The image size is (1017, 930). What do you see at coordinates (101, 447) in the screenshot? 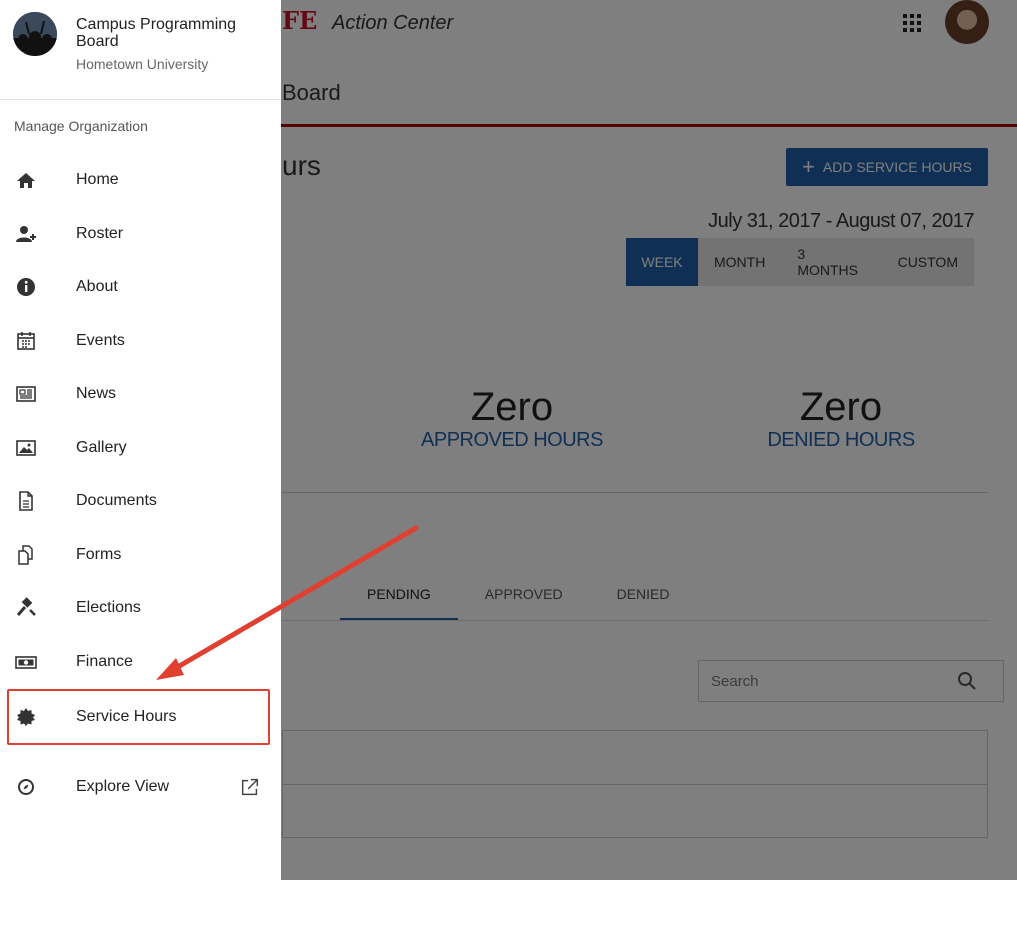
I see `sidebar-item-label: Gallery` at bounding box center [101, 447].